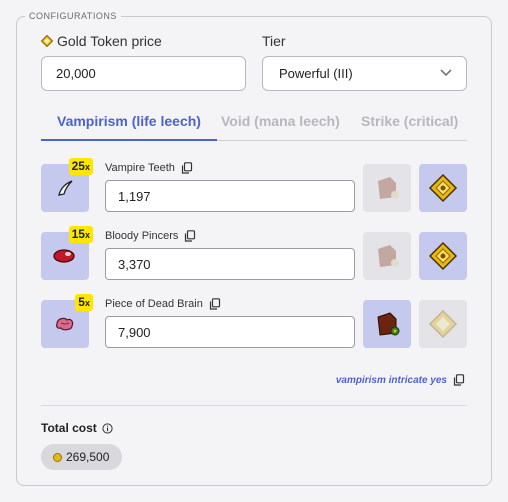 This screenshot has width=508, height=502. I want to click on item-name-row: Piece of Dead Brain, so click(163, 304).